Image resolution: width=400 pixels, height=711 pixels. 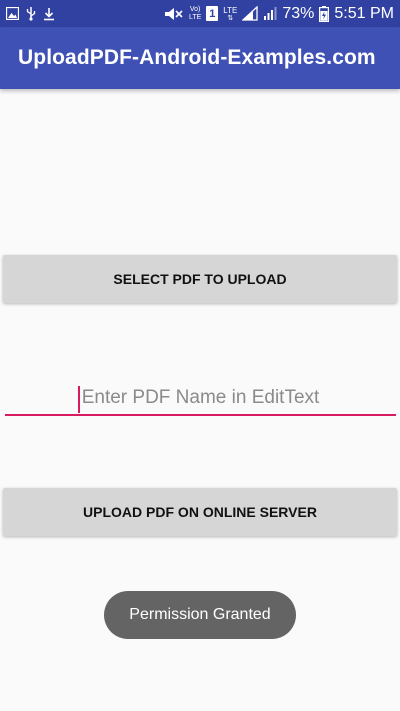 I want to click on toast-message: Permission Granted, so click(x=200, y=614).